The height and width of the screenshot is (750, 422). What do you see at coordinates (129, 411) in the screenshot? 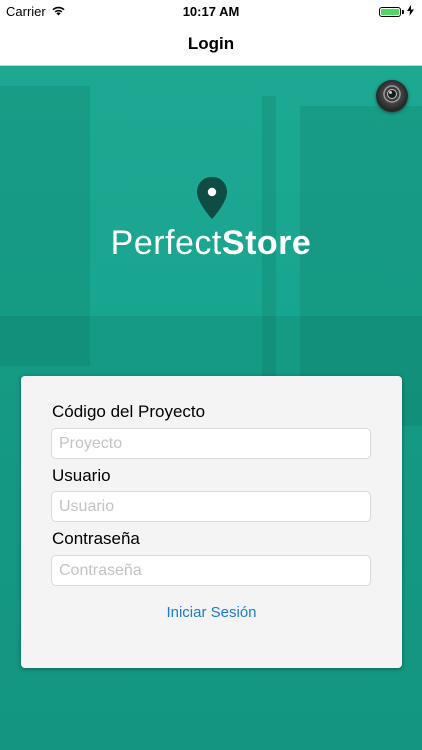
I see `project-code-label: Código del Proyecto` at bounding box center [129, 411].